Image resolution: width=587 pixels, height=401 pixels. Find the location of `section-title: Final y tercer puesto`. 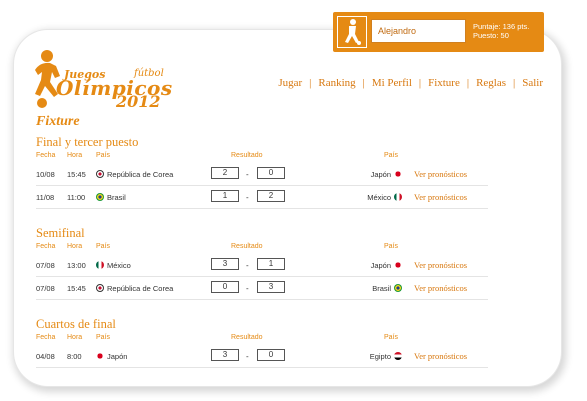

section-title: Final y tercer puesto is located at coordinates (87, 142).